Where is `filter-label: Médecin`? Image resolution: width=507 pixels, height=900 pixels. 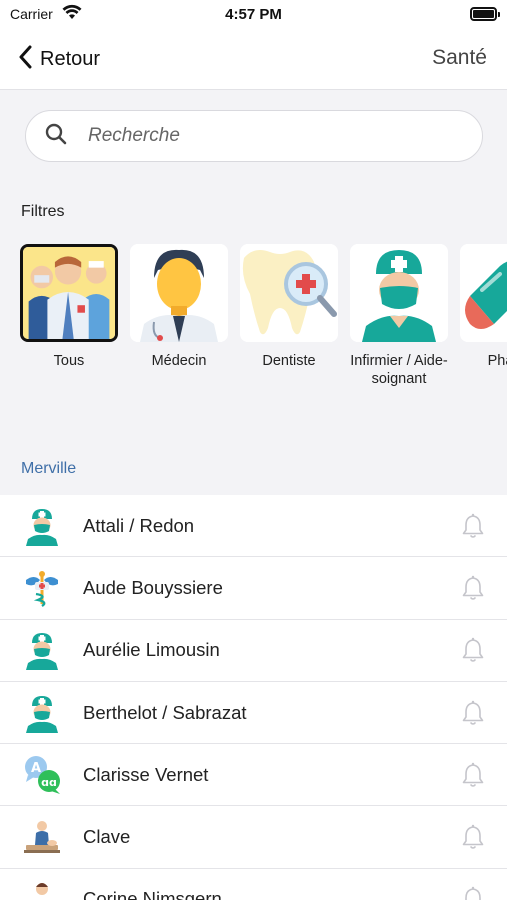
filter-label: Médecin is located at coordinates (179, 361).